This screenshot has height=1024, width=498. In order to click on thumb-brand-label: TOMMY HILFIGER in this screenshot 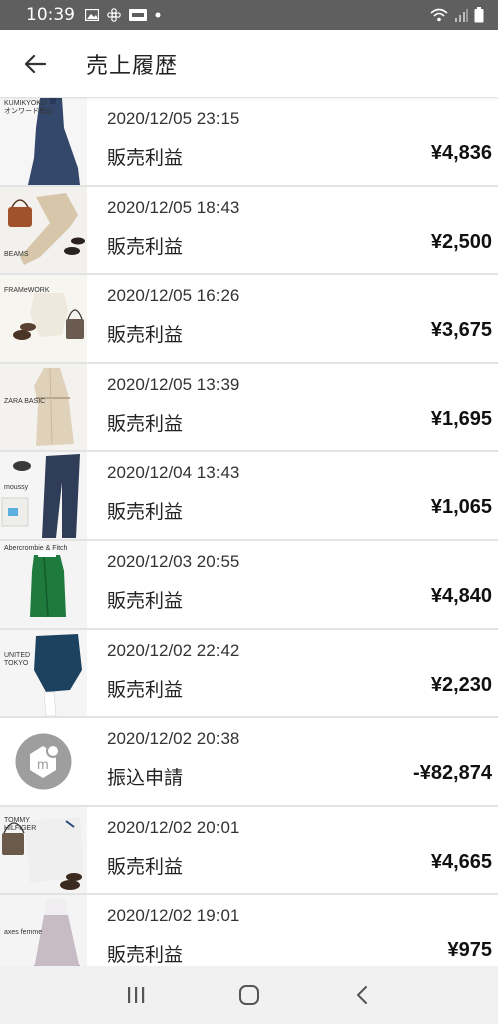, I will do `click(20, 824)`.